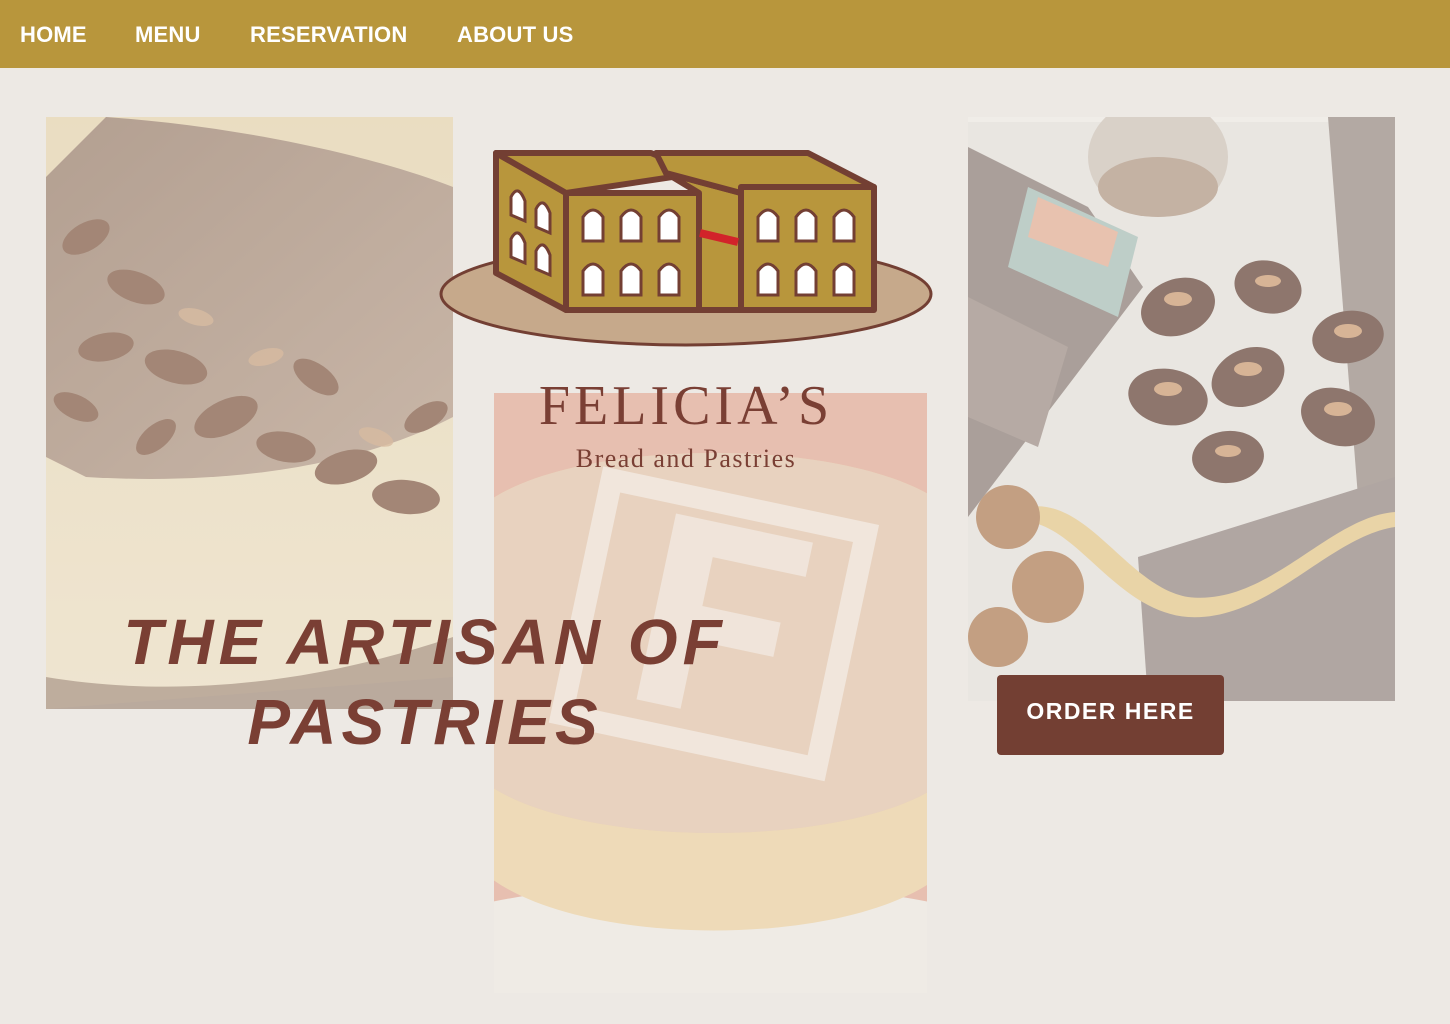 This screenshot has height=1024, width=1450. What do you see at coordinates (686, 406) in the screenshot?
I see `brand-name: FELICIA’S` at bounding box center [686, 406].